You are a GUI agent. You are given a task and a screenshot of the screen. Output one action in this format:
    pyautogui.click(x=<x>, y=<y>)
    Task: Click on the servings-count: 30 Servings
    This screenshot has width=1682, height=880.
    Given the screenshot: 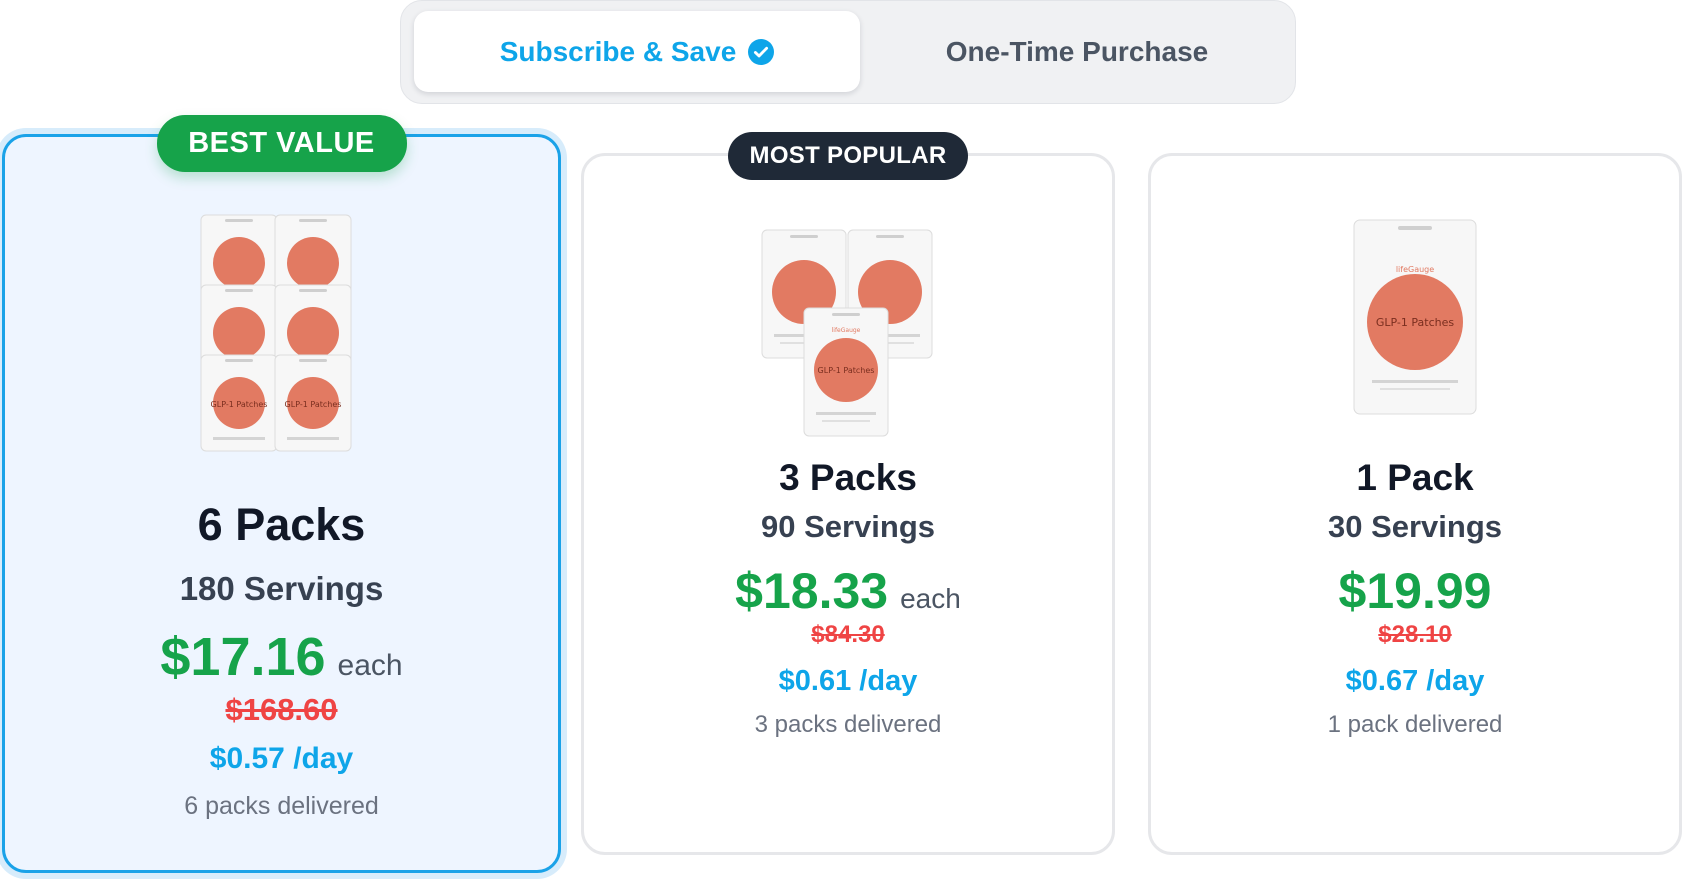 What is the action you would take?
    pyautogui.click(x=1415, y=526)
    